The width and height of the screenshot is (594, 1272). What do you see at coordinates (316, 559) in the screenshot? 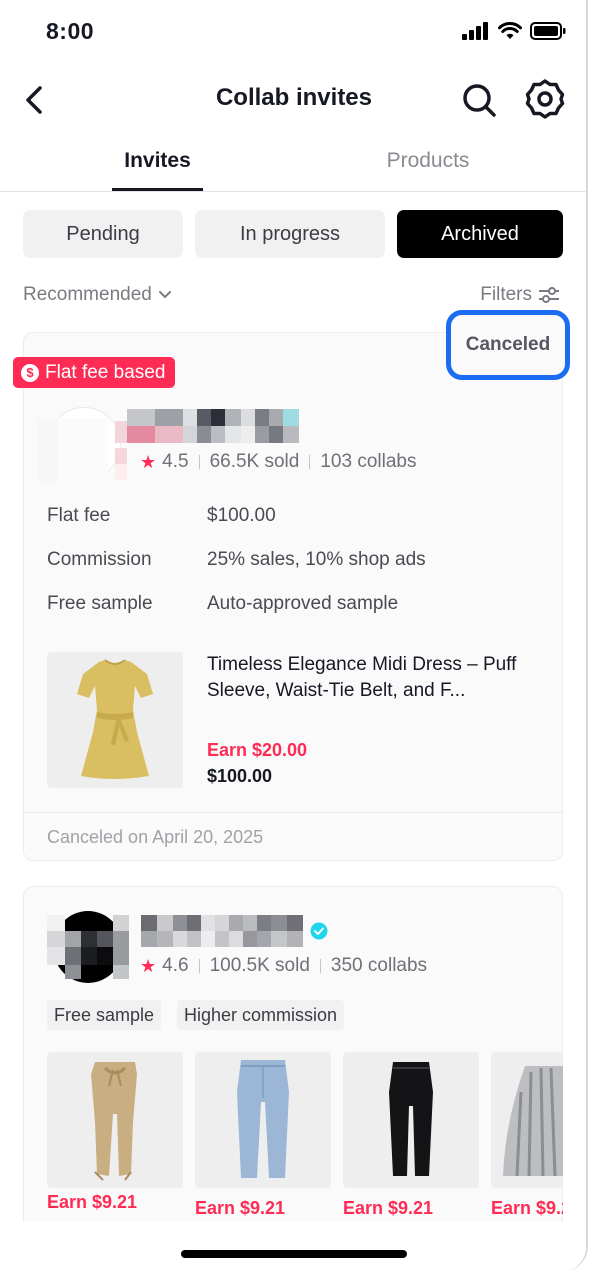
I see `term-value: 25% sales, 10% shop ads` at bounding box center [316, 559].